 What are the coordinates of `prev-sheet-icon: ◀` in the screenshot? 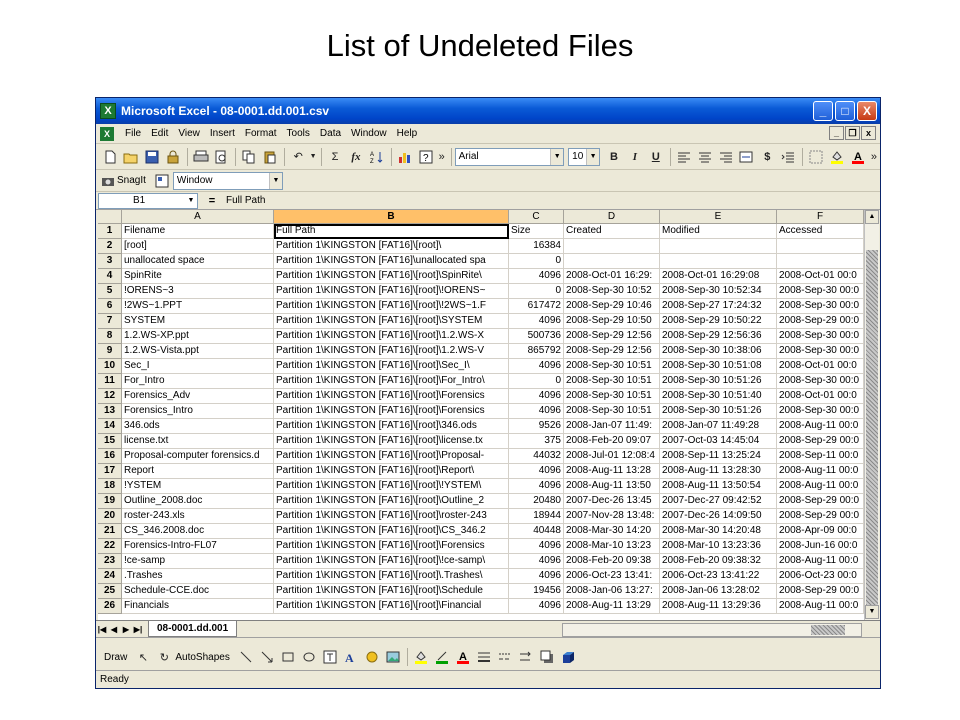 It's located at (114, 629).